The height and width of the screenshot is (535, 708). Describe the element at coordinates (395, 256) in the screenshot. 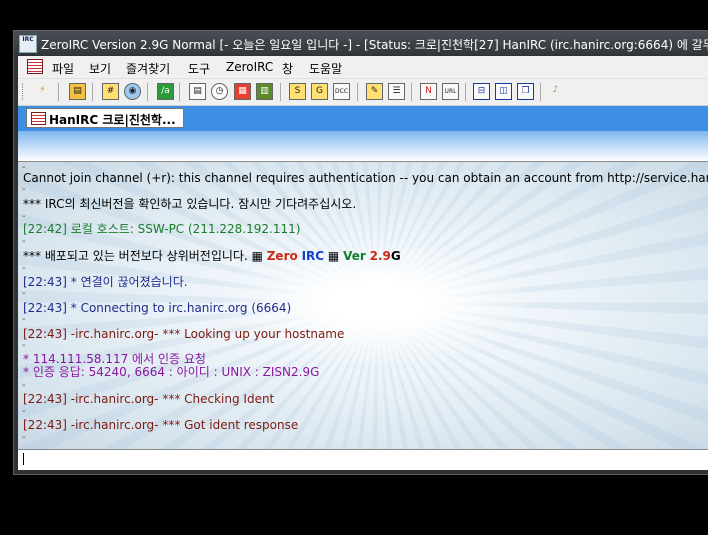

I see `badge-letter: G` at that location.